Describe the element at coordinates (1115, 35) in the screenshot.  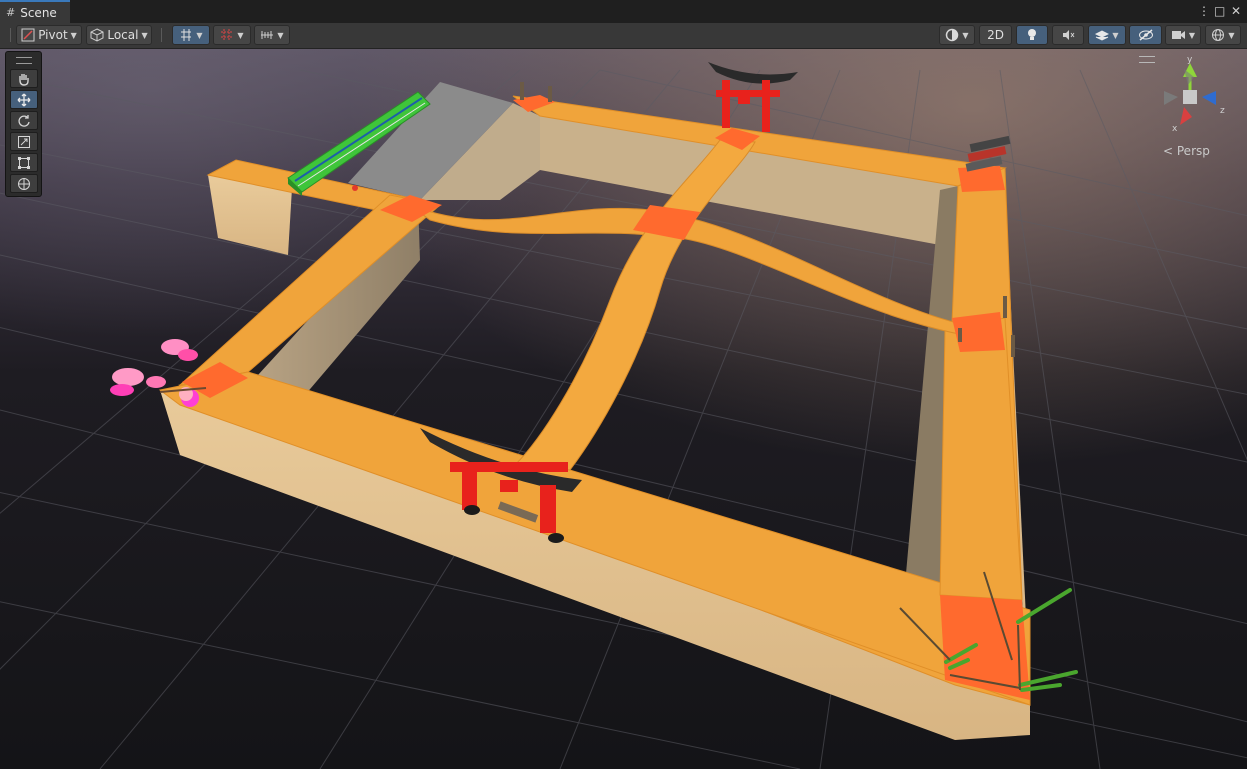
I see `effects-chevron-down-icon: ▼` at that location.